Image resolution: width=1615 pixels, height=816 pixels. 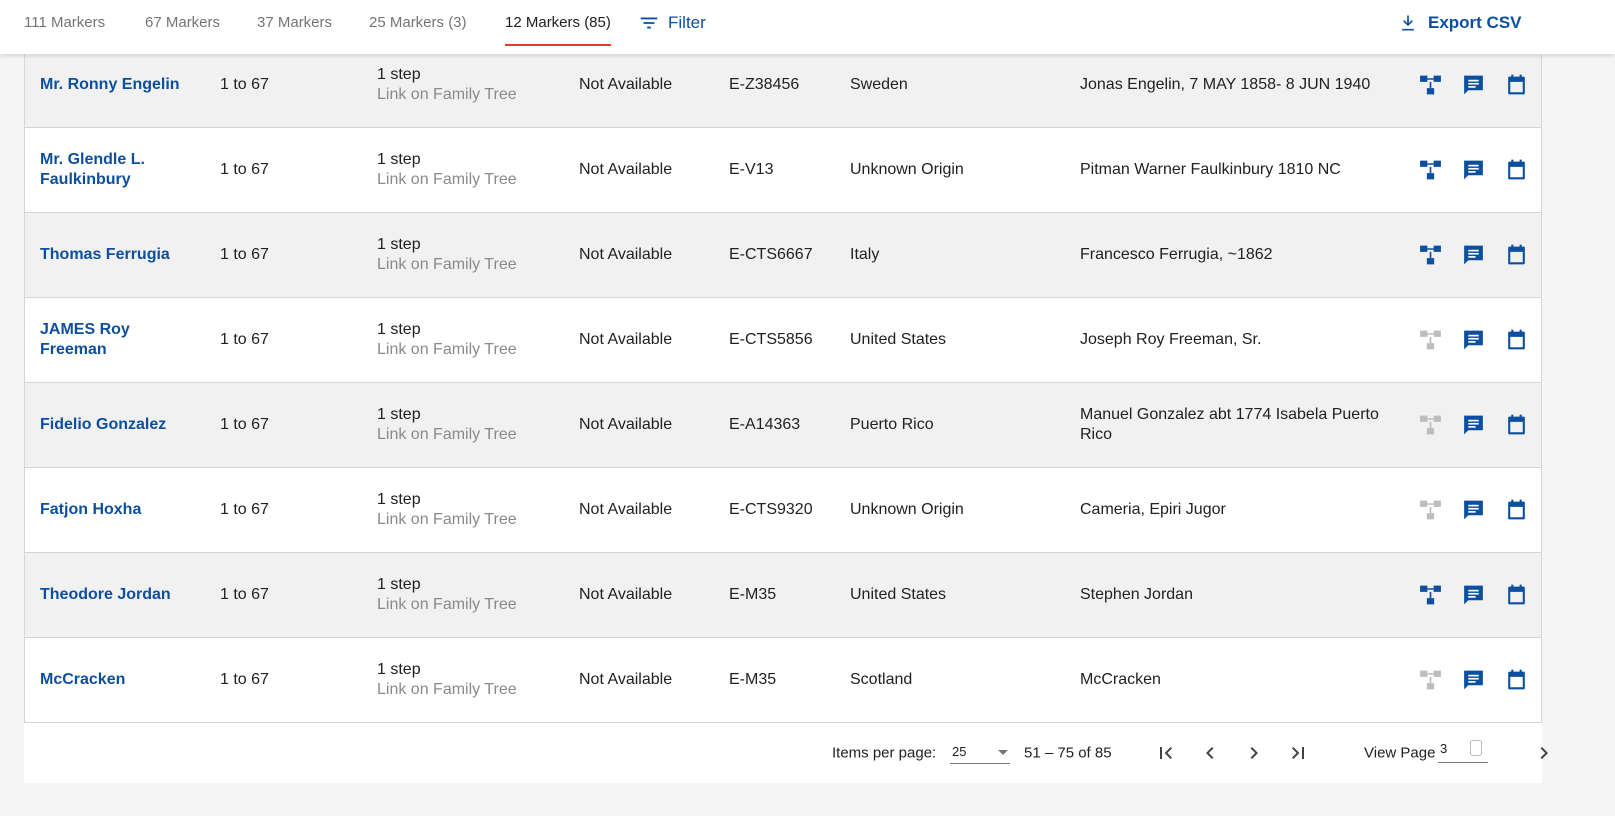 What do you see at coordinates (294, 23) in the screenshot?
I see `tab-37-markers: 37 Markers` at bounding box center [294, 23].